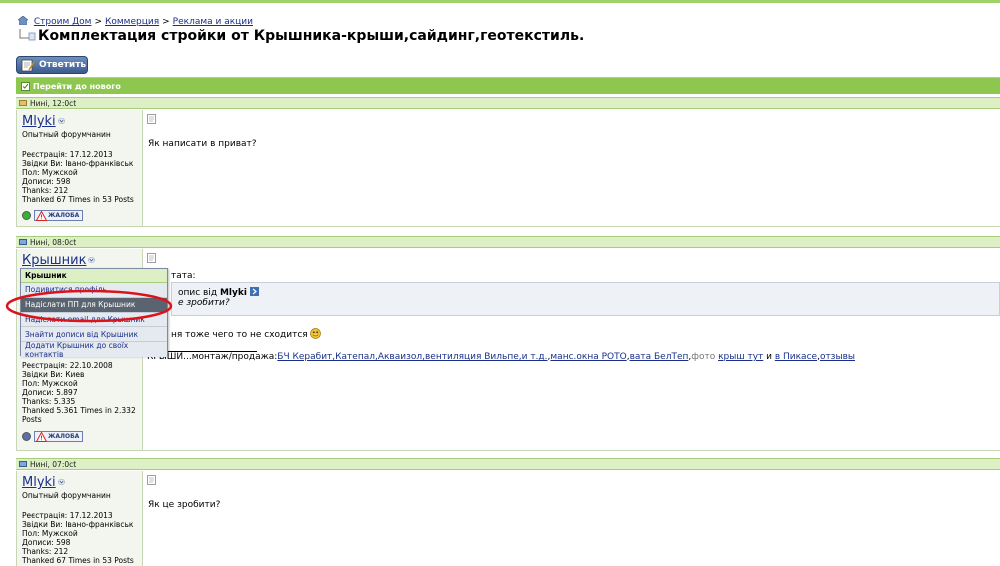  What do you see at coordinates (740, 357) in the screenshot?
I see `signature-link-krysh: крыш тут` at bounding box center [740, 357].